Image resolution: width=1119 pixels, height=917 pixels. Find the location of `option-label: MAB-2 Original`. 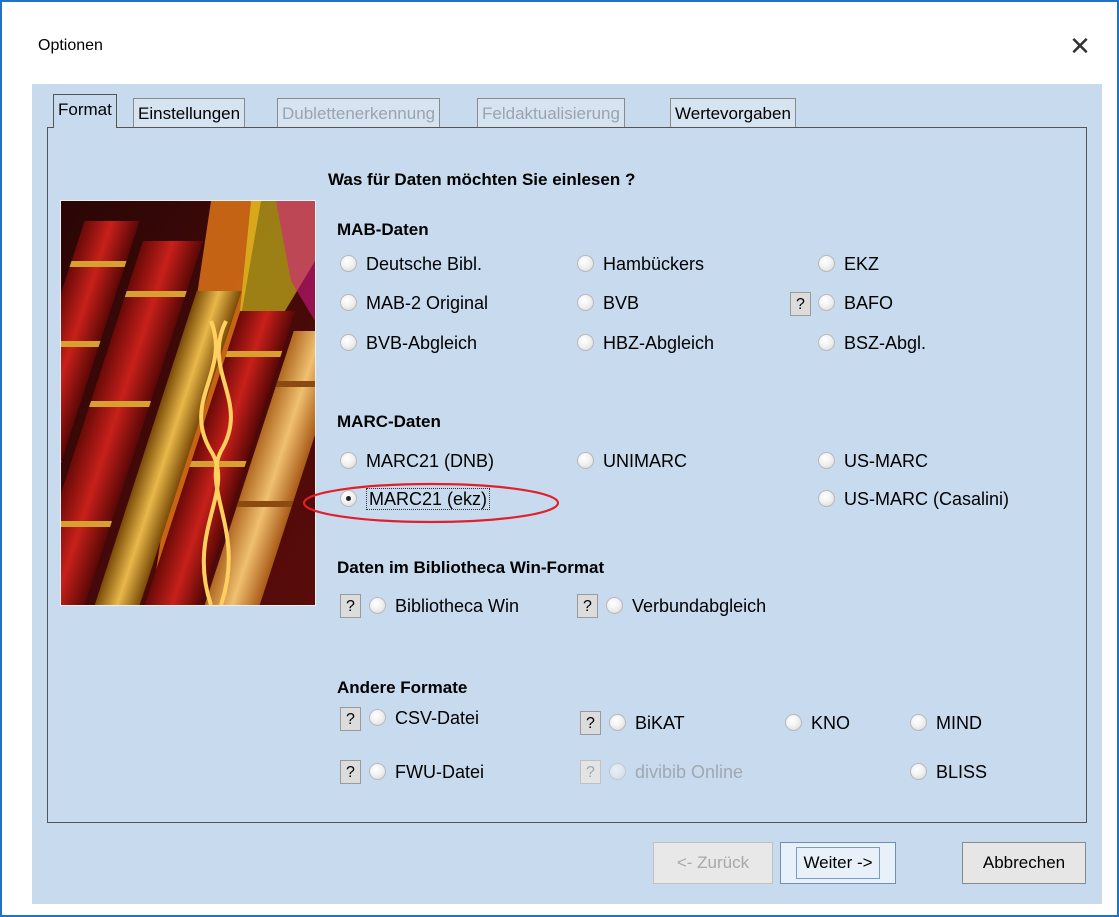

option-label: MAB-2 Original is located at coordinates (427, 303).